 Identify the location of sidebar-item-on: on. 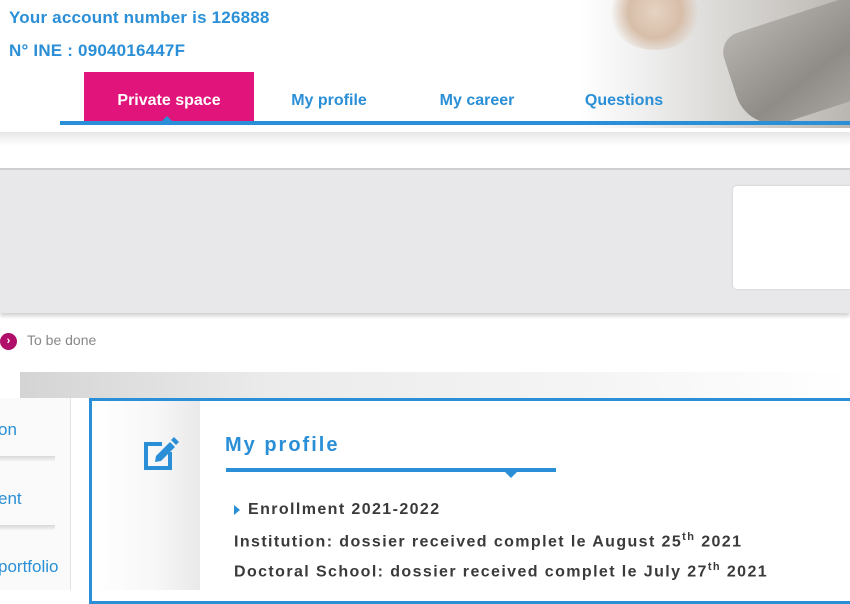
(8, 430).